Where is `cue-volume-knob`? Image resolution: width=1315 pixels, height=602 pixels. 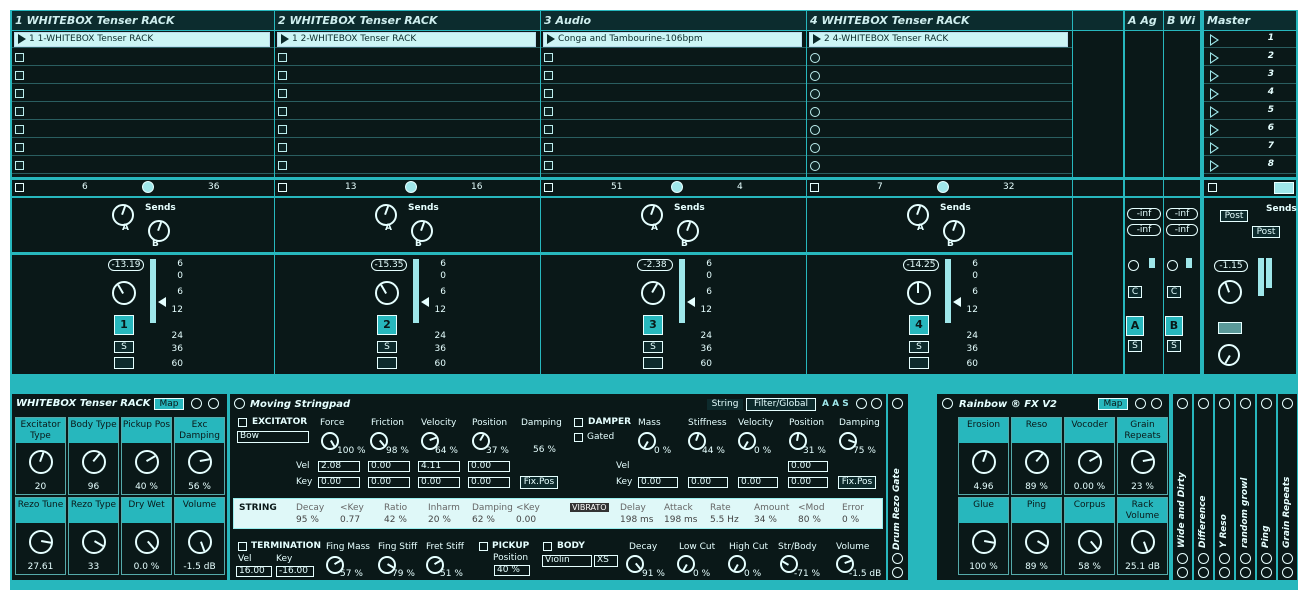
cue-volume-knob is located at coordinates (1229, 355).